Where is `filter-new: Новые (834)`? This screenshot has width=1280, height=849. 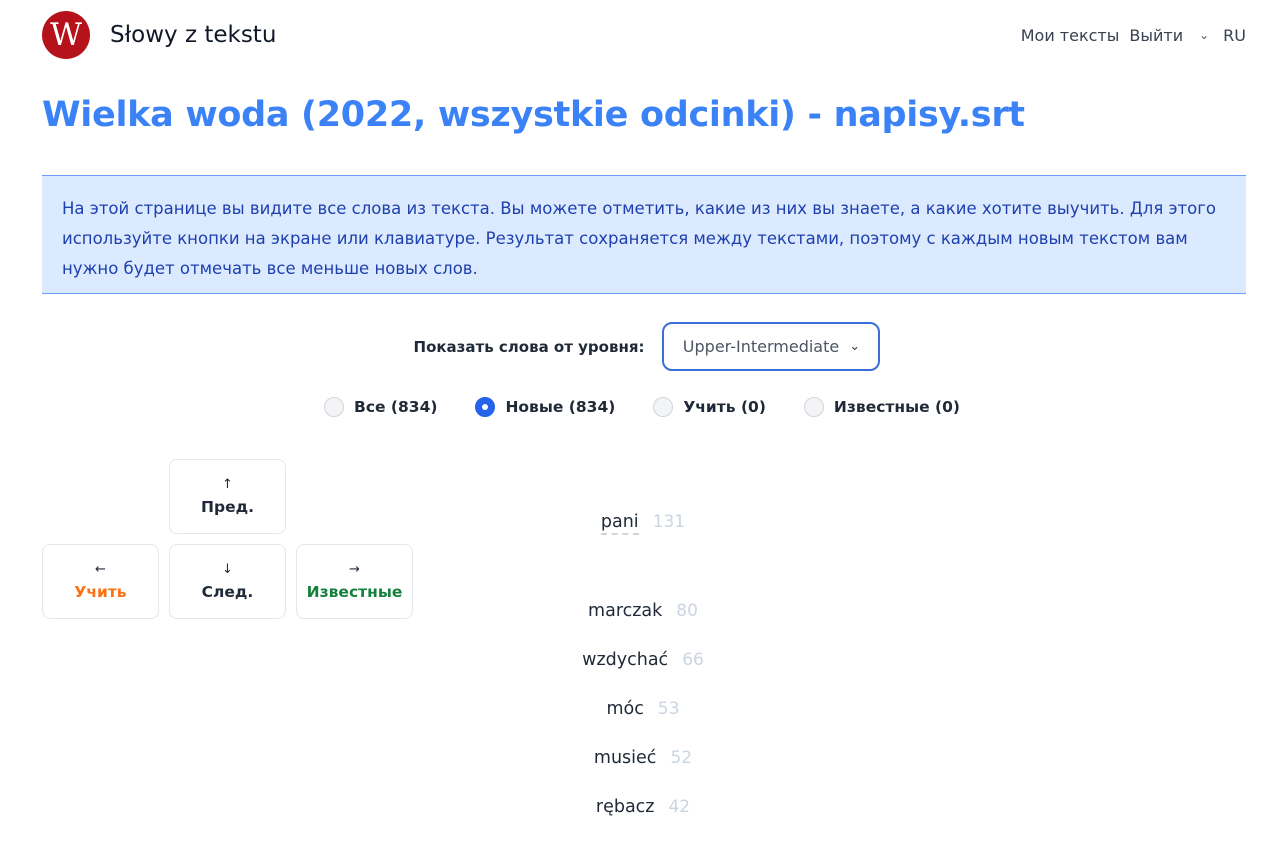
filter-new: Новые (834) is located at coordinates (545, 407).